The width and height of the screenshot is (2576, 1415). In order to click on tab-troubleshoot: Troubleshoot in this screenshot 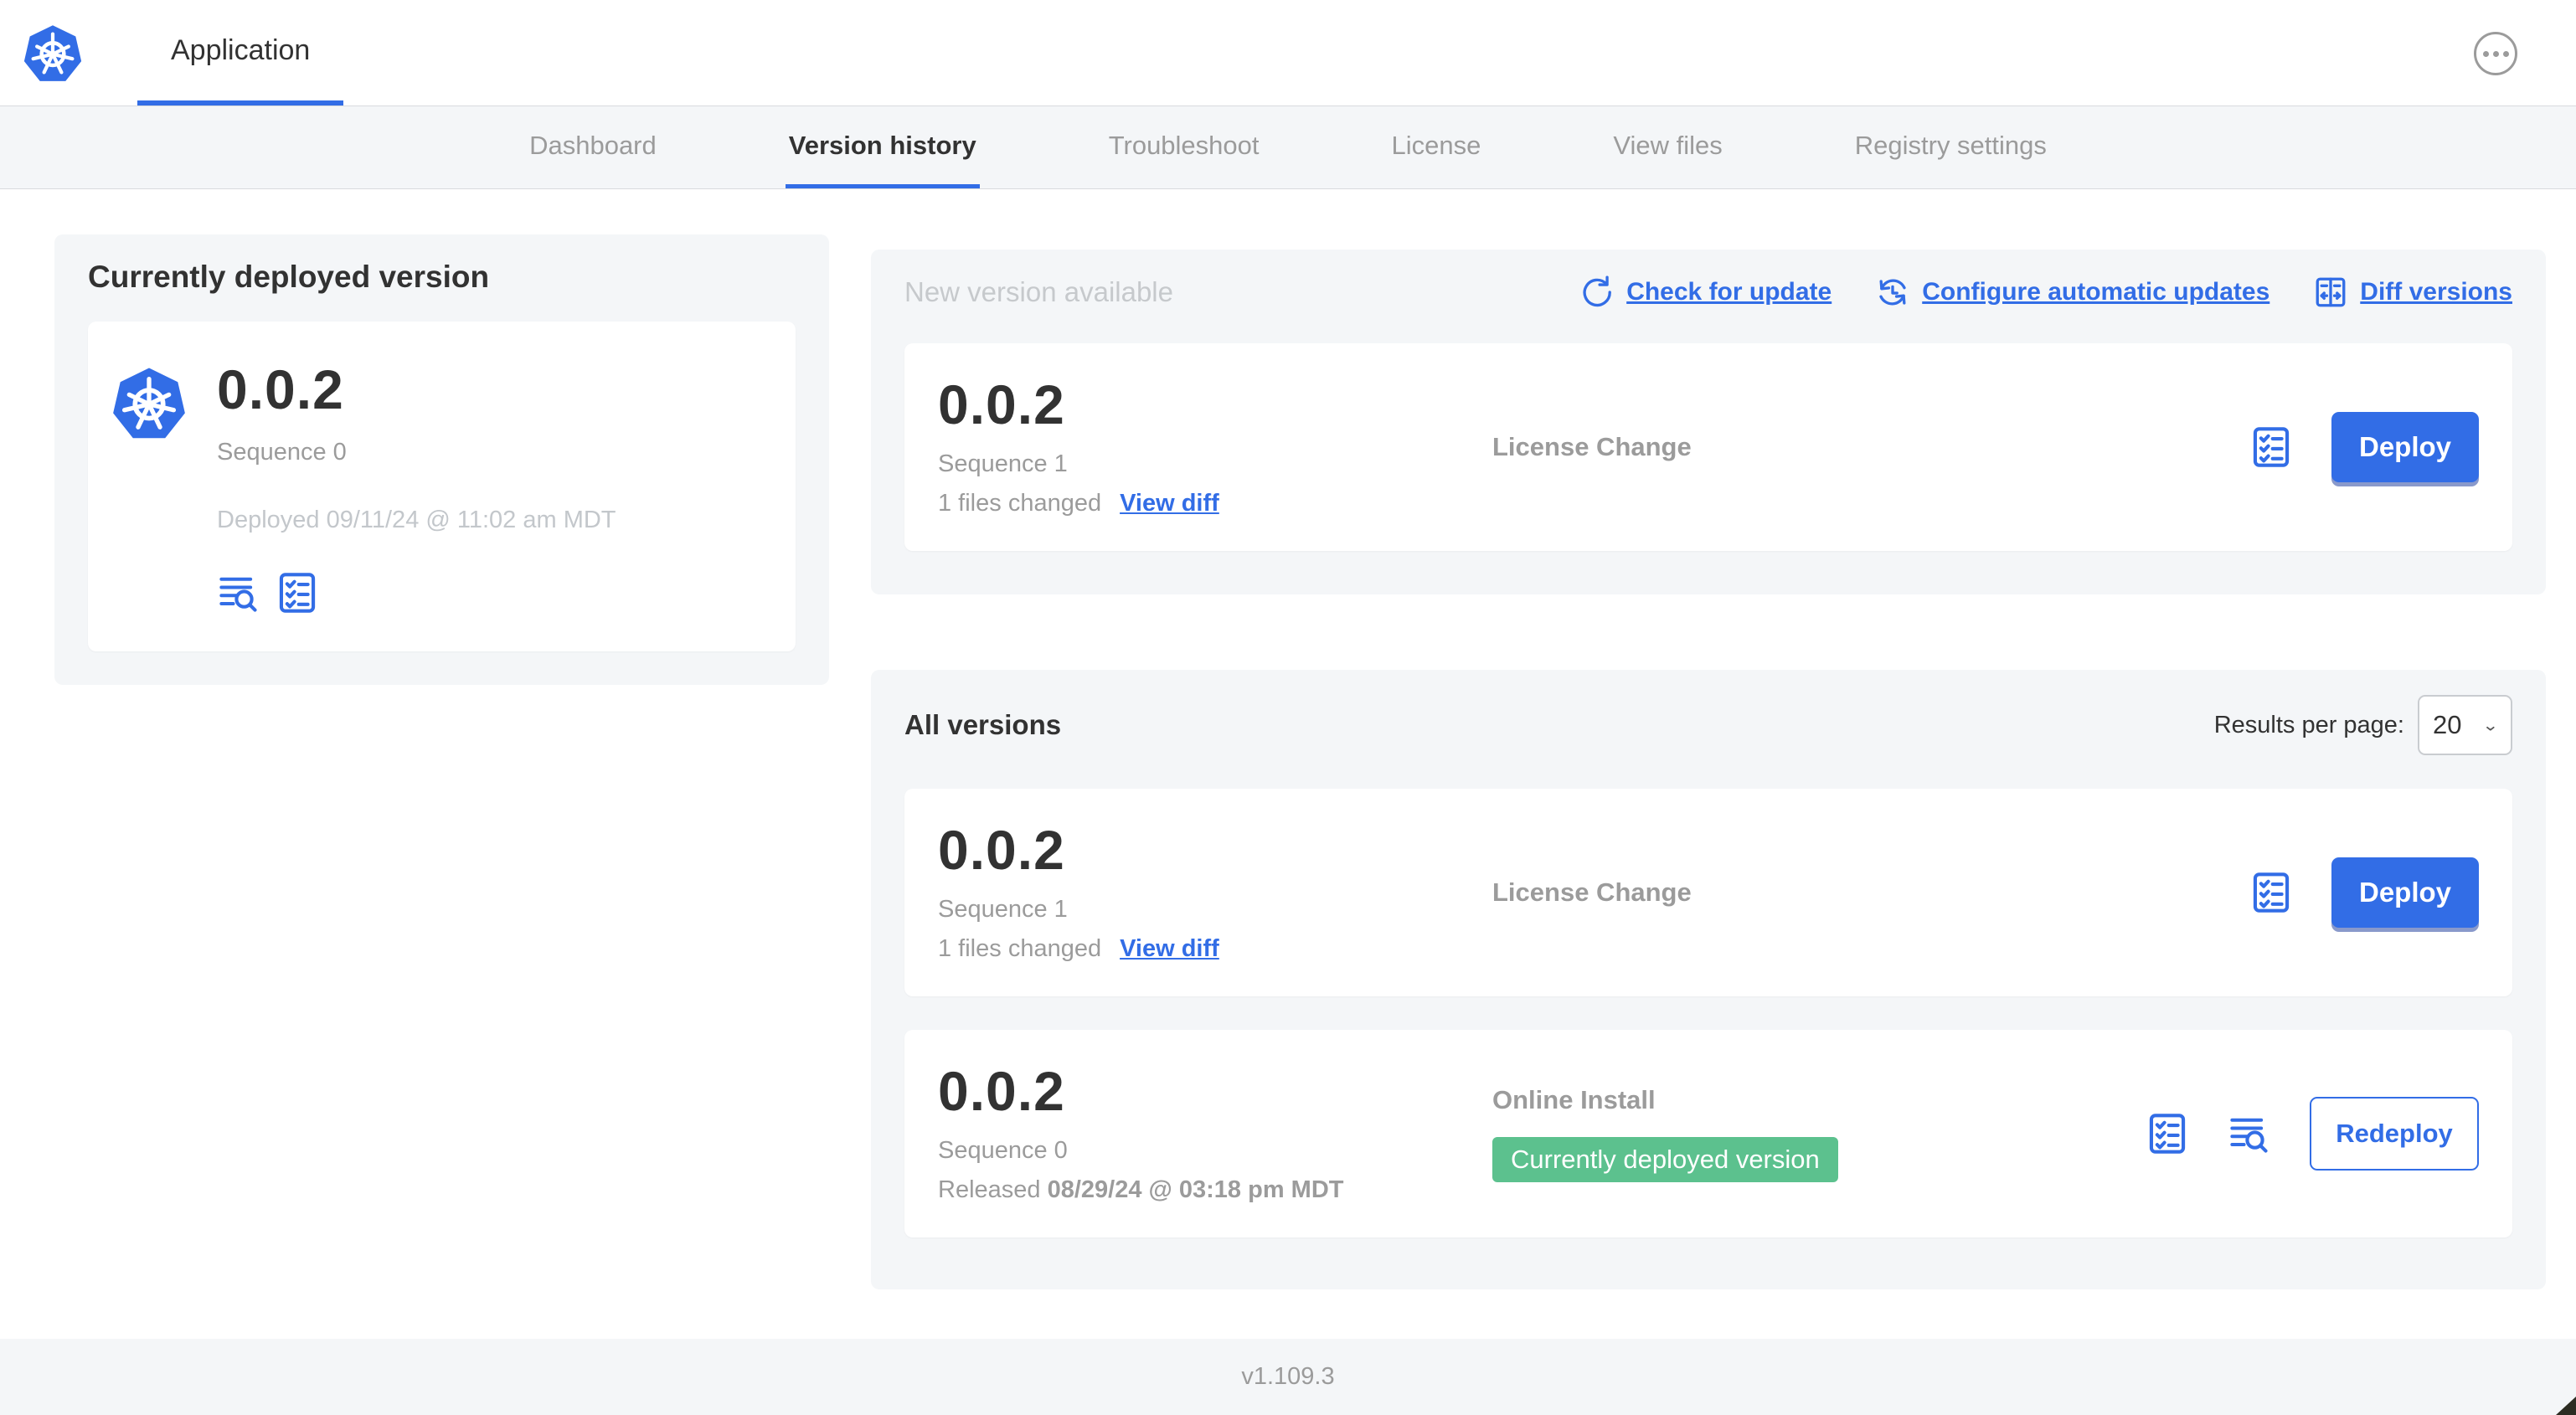, I will do `click(1184, 147)`.